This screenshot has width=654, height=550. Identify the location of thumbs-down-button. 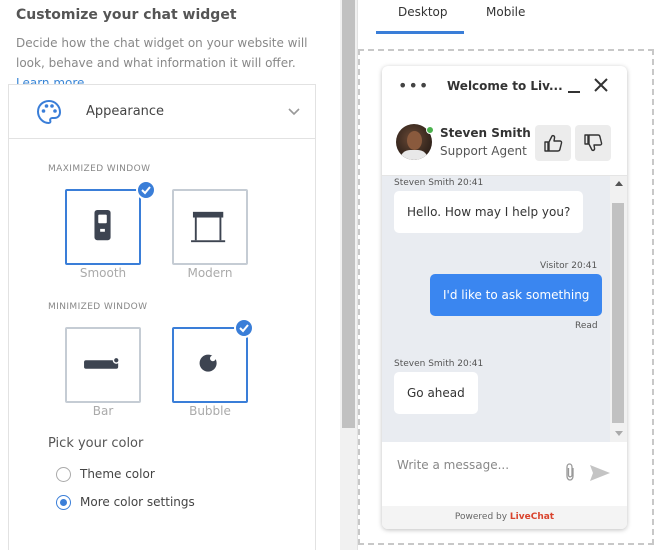
(593, 143).